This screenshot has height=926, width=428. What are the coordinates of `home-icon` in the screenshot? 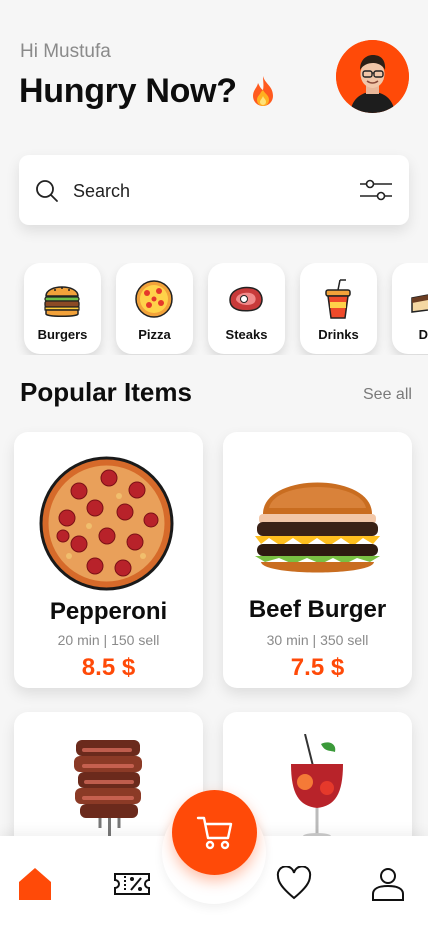 It's located at (35, 884).